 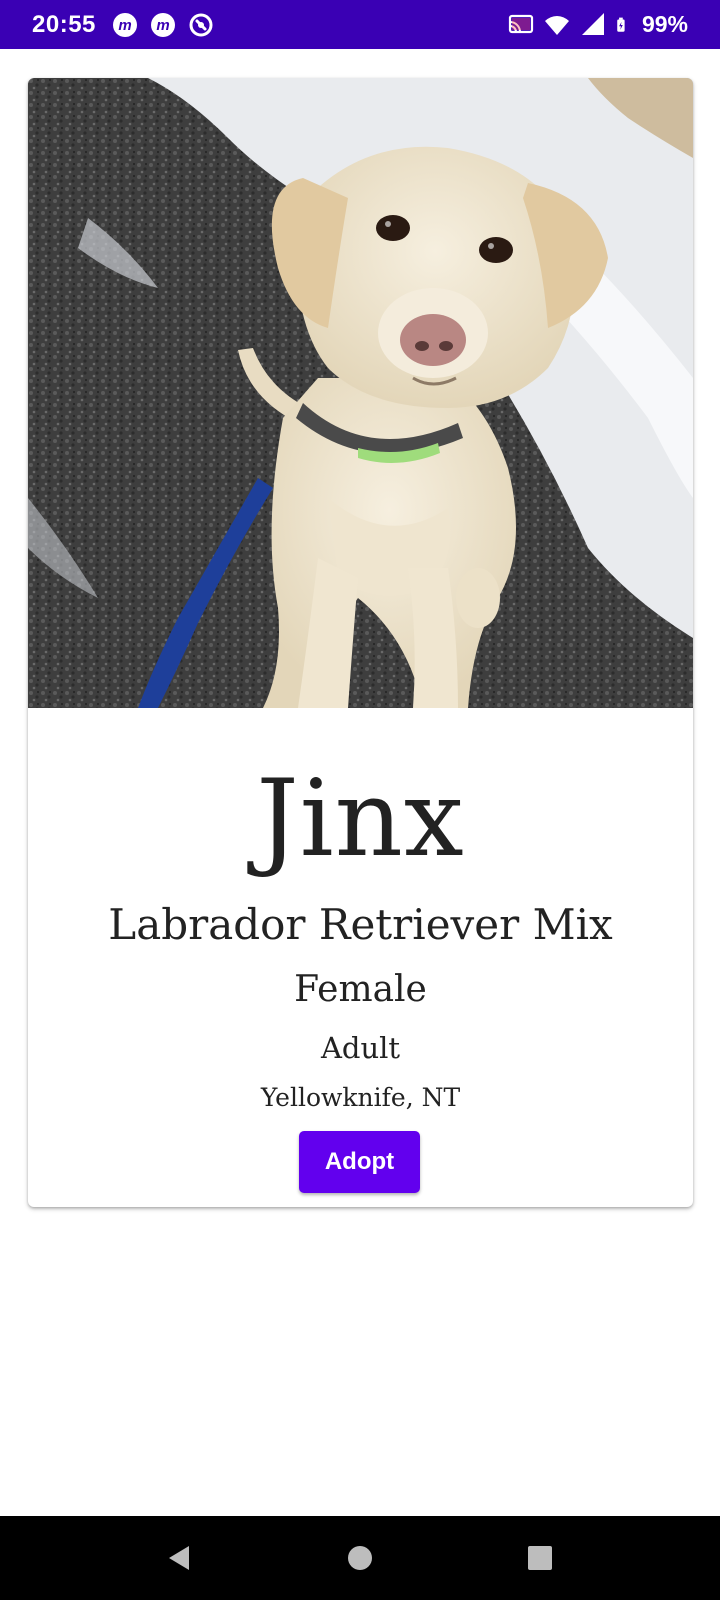 I want to click on back-icon, so click(x=179, y=1558).